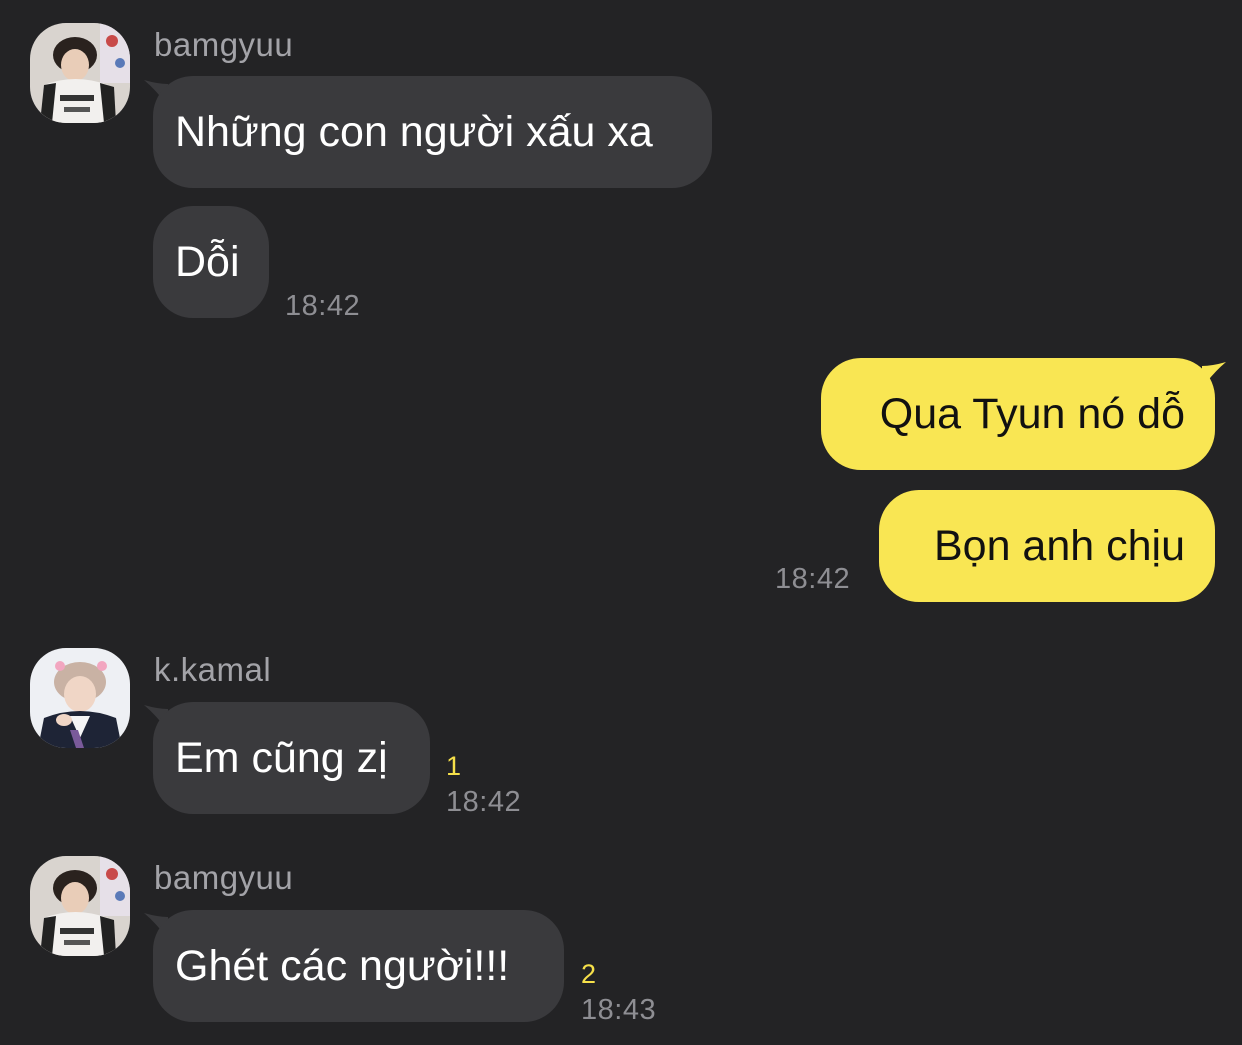 The height and width of the screenshot is (1045, 1242). I want to click on message-bubble: Qua Tyun nó dỗ, so click(1018, 414).